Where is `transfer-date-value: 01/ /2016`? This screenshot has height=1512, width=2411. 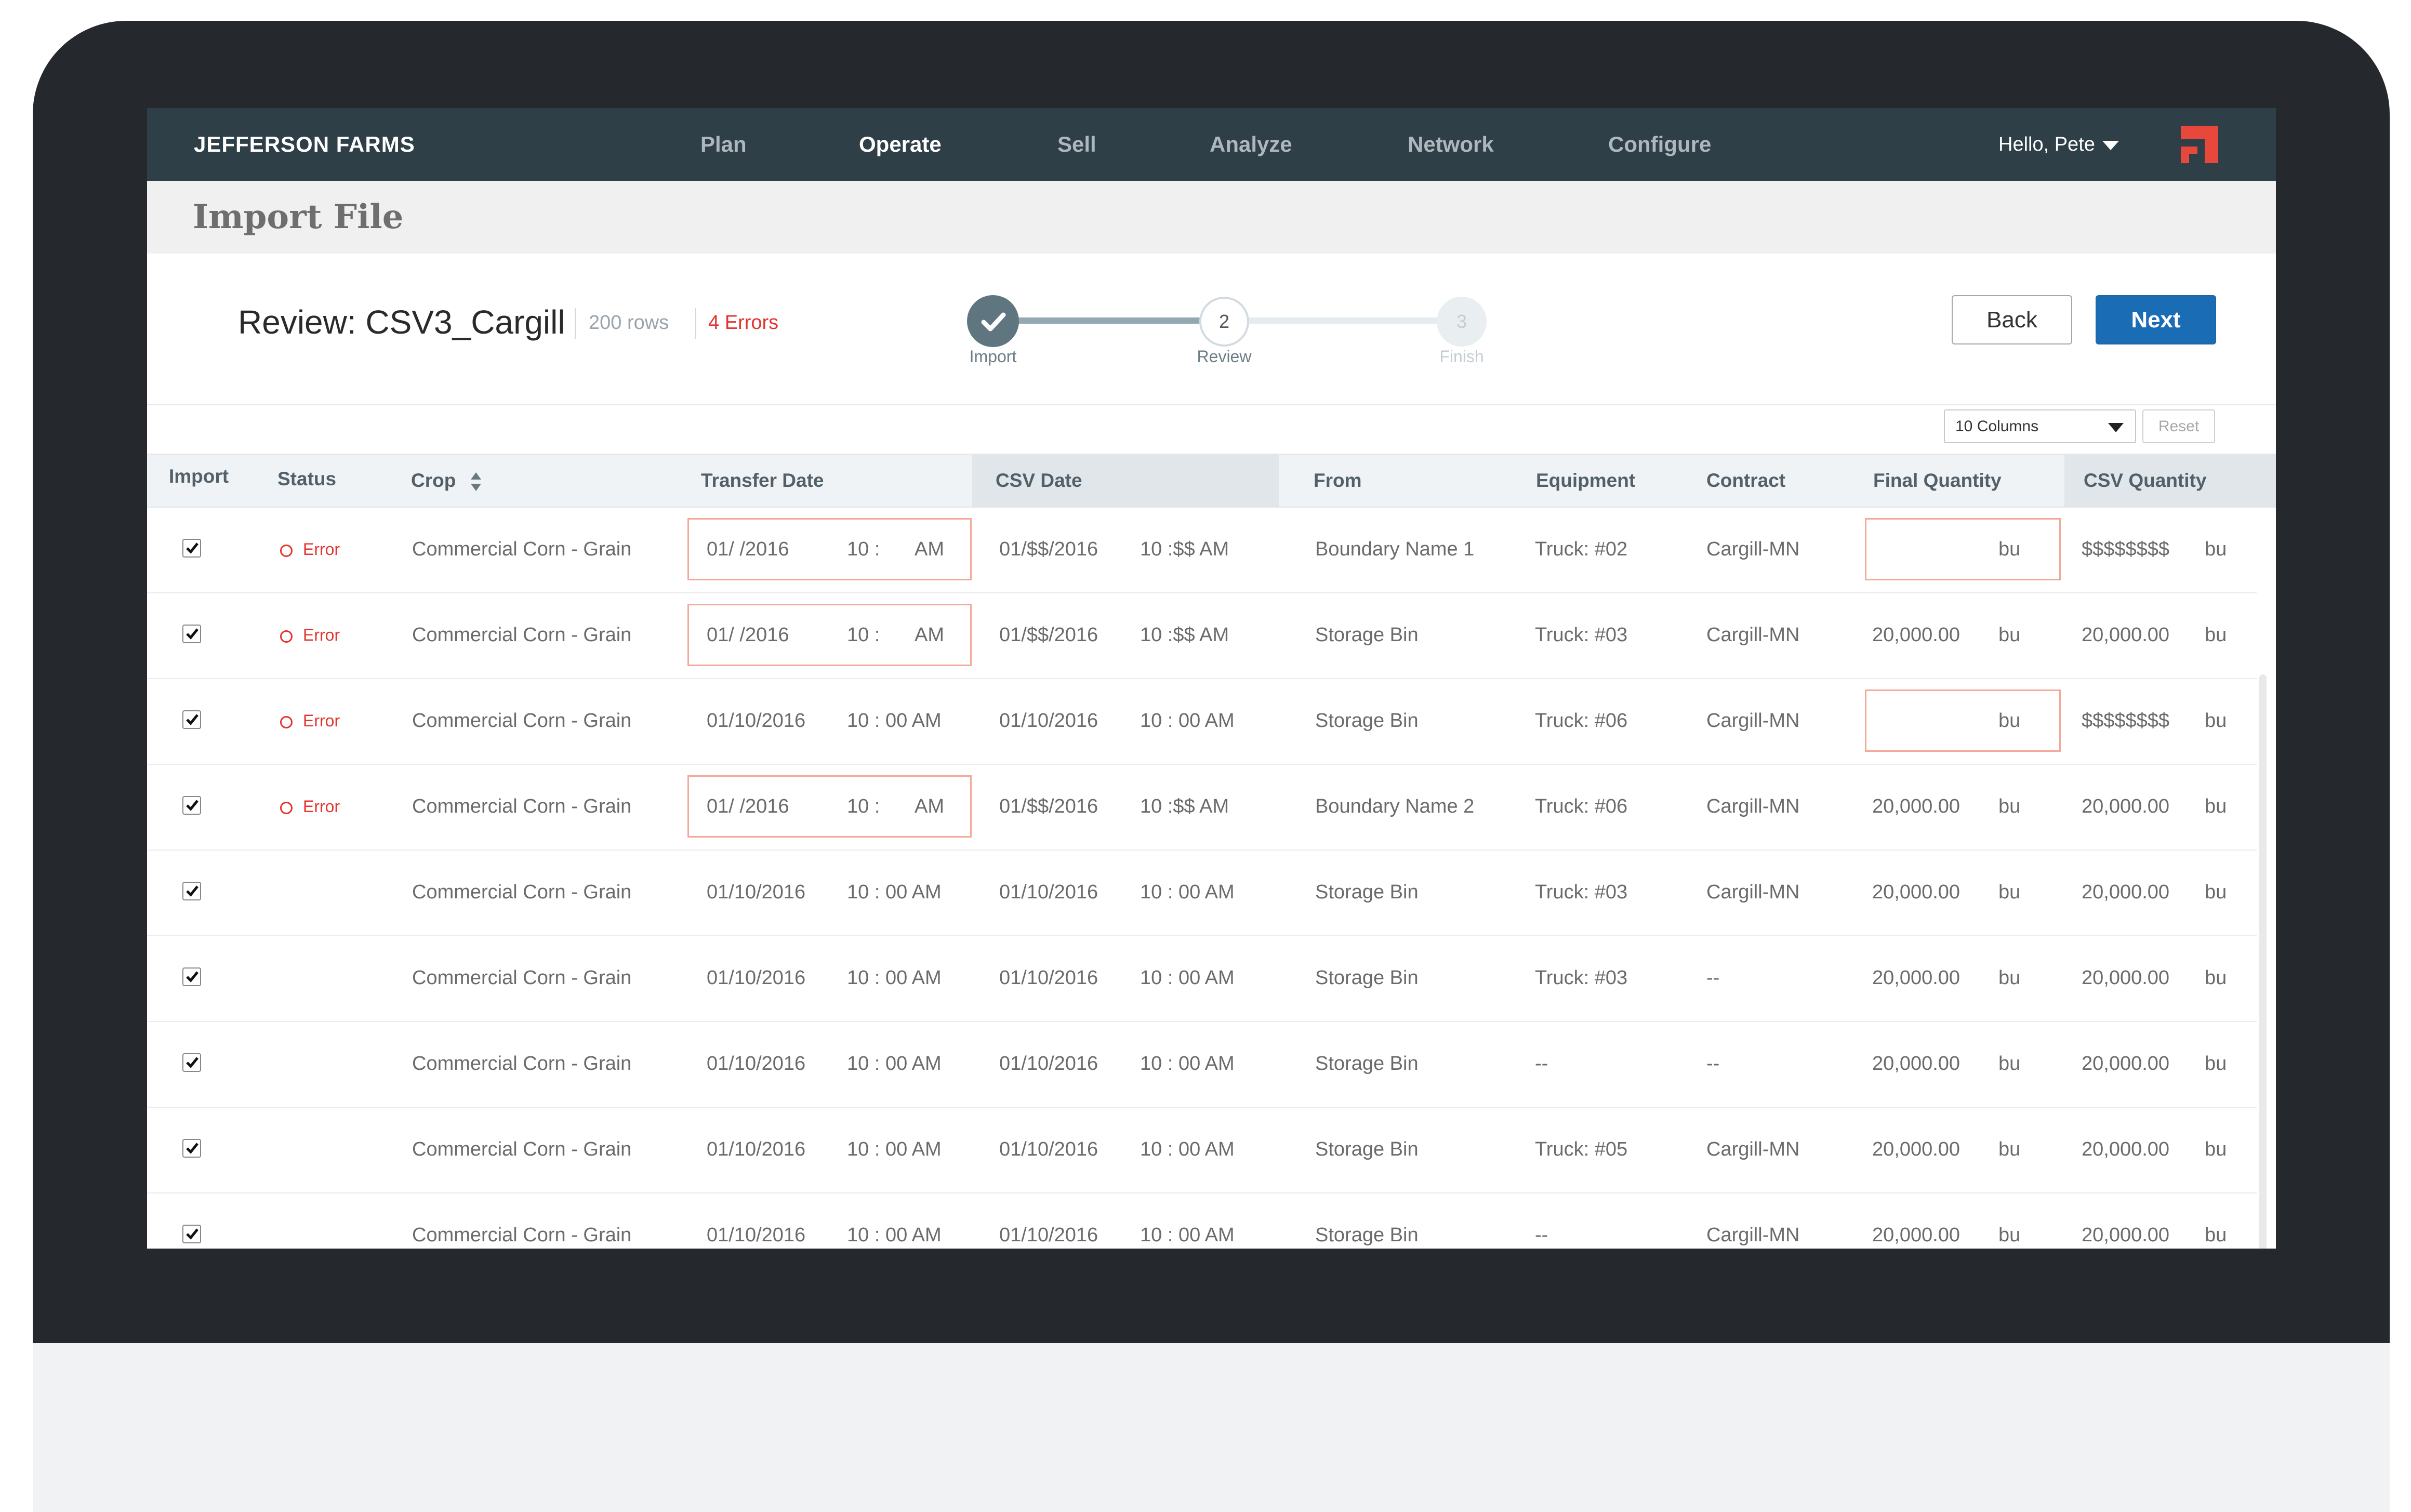 transfer-date-value: 01/ /2016 is located at coordinates (748, 549).